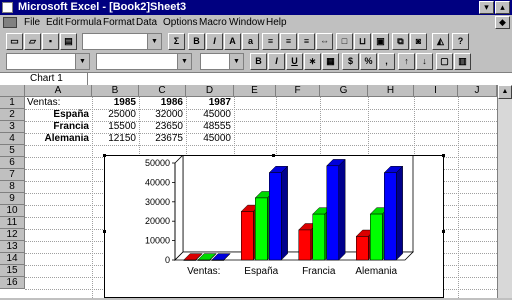 The width and height of the screenshot is (512, 300). What do you see at coordinates (270, 41) in the screenshot?
I see `align-left-icon: ≡` at bounding box center [270, 41].